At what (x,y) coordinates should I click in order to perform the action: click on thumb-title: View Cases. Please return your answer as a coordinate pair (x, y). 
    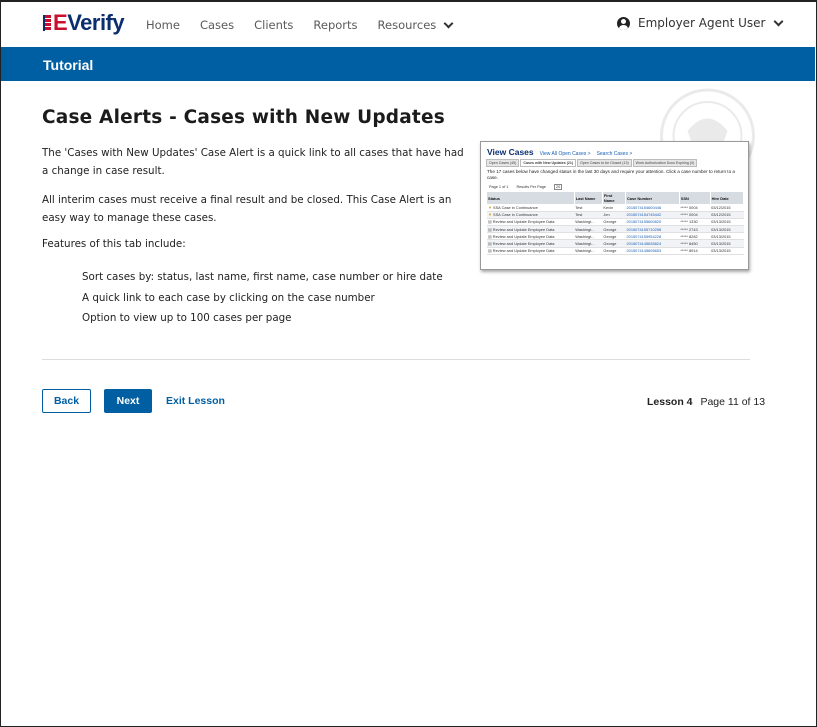
    Looking at the image, I should click on (510, 152).